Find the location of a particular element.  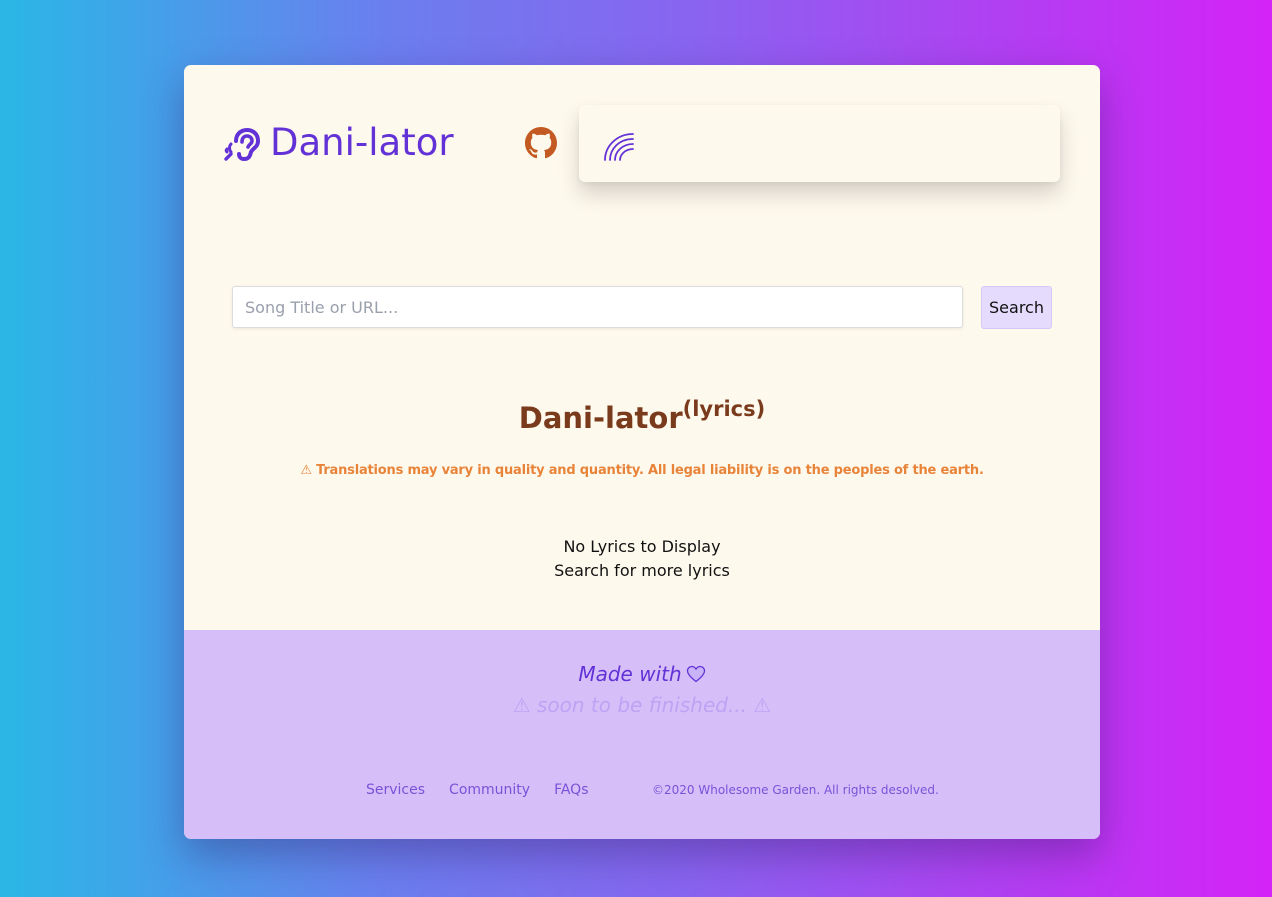

brand: Dani-lator is located at coordinates (338, 143).